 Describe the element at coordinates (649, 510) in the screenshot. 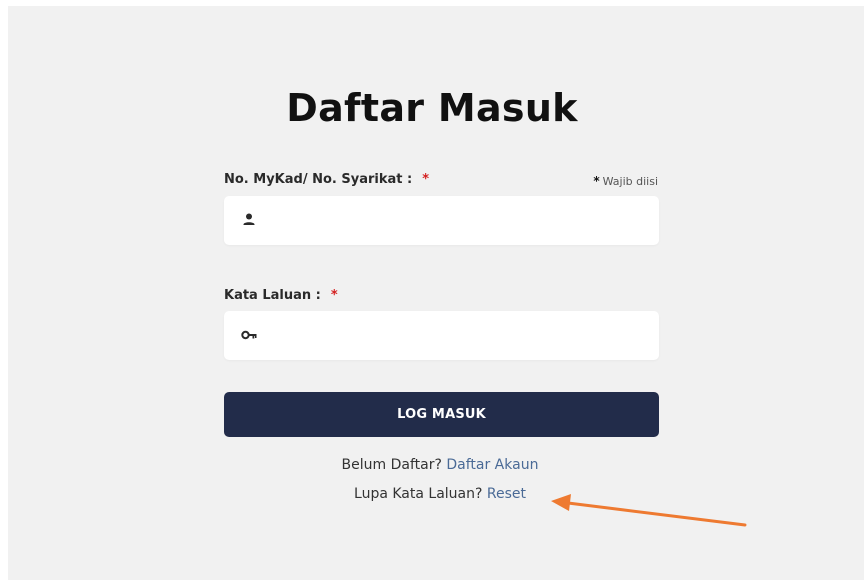

I see `arrow-icon` at that location.